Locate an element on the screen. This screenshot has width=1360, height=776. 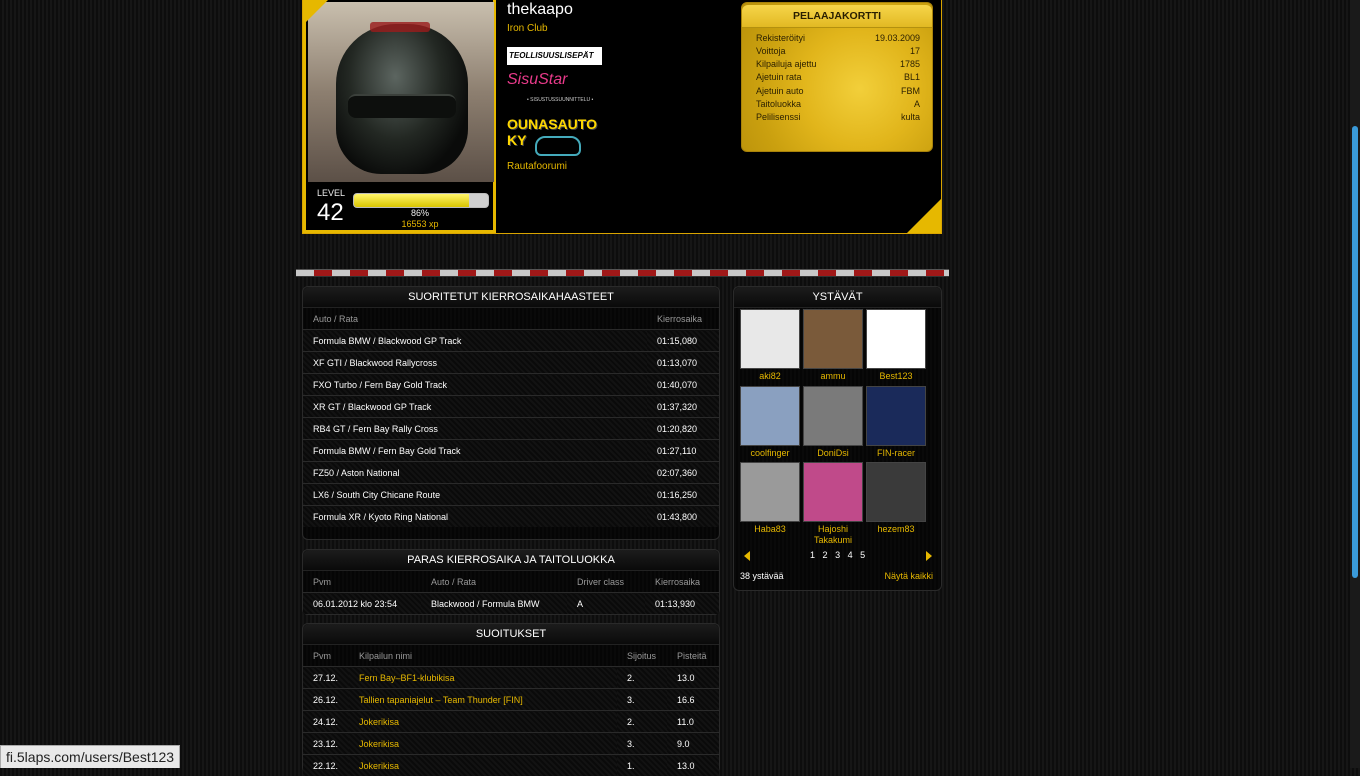
club-link: Iron Club is located at coordinates (527, 28).